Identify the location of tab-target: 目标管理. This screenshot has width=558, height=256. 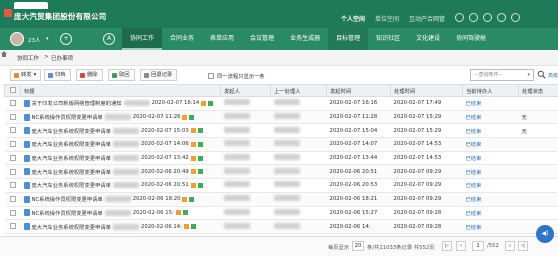
(348, 39).